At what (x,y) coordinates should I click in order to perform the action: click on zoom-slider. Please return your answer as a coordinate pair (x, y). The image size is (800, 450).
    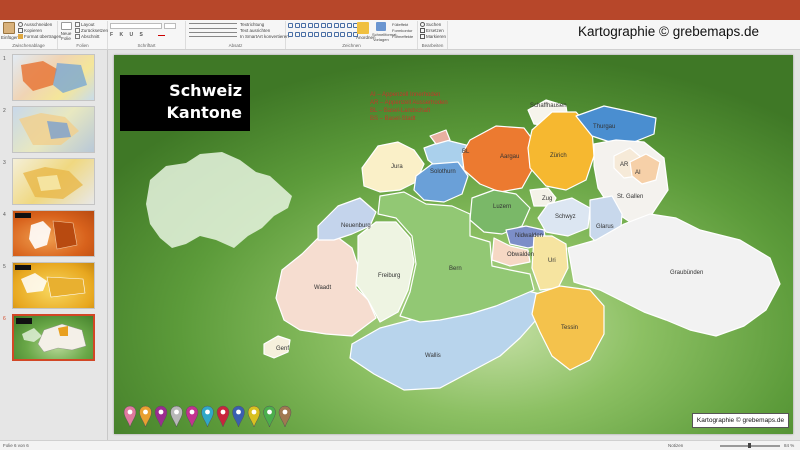
    Looking at the image, I should click on (750, 445).